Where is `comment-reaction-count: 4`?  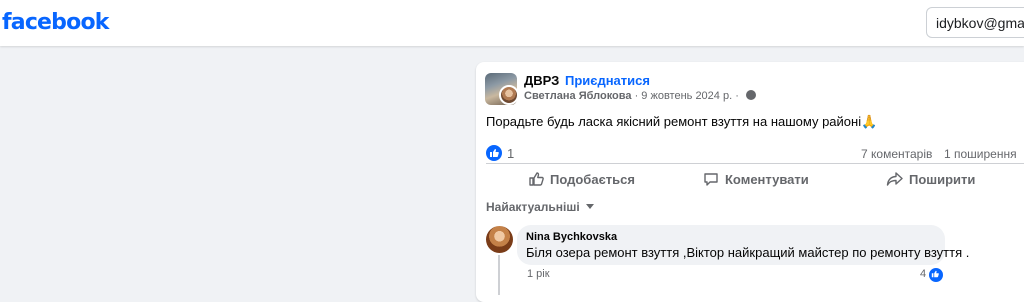 comment-reaction-count: 4 is located at coordinates (923, 274).